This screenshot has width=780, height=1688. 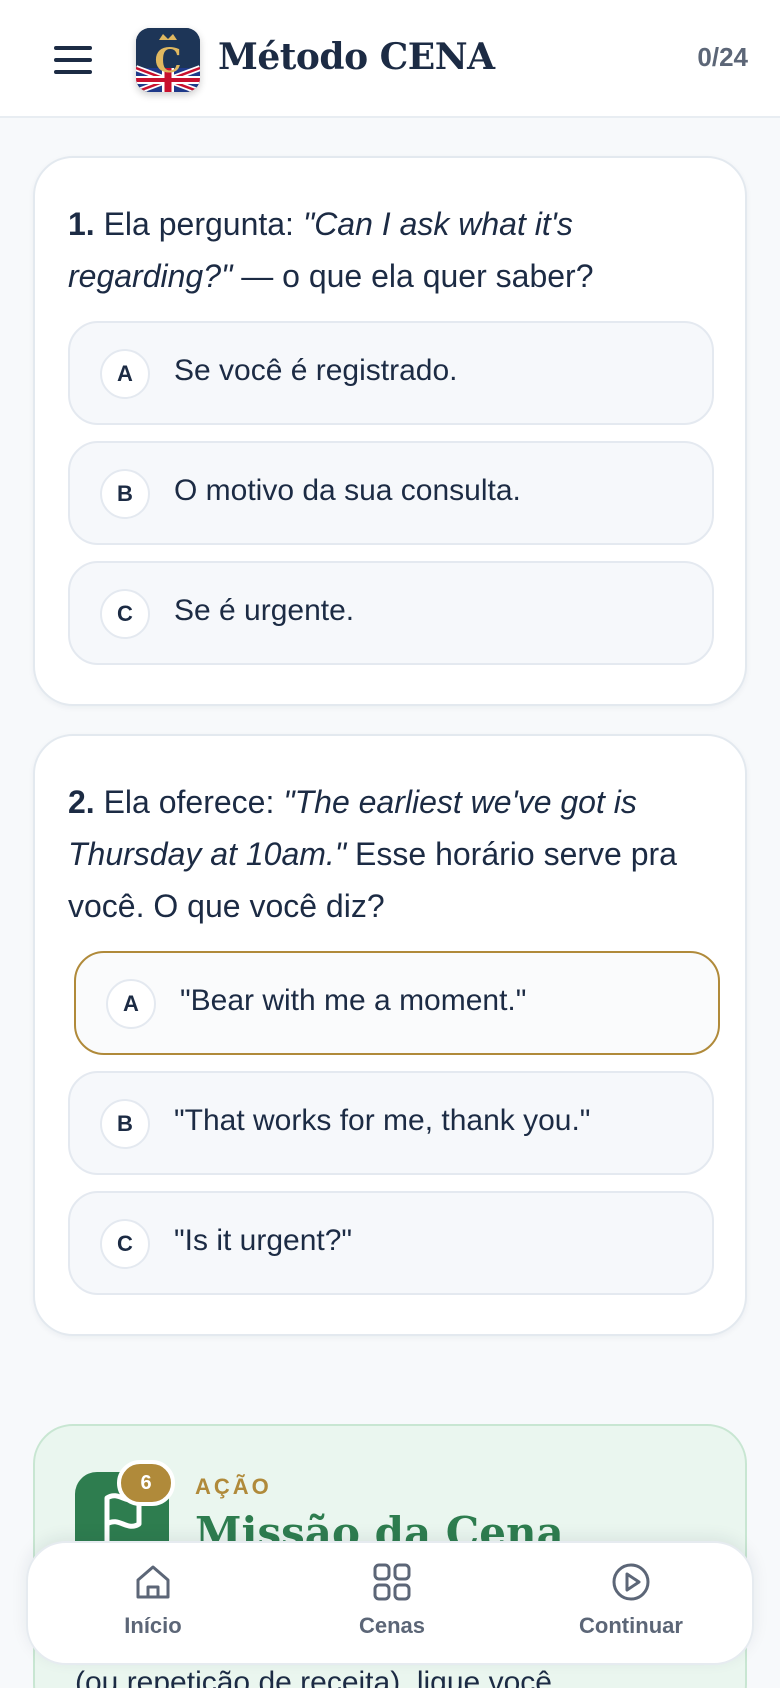 I want to click on answer-option-b: B O motivo da sua consulta., so click(x=391, y=493).